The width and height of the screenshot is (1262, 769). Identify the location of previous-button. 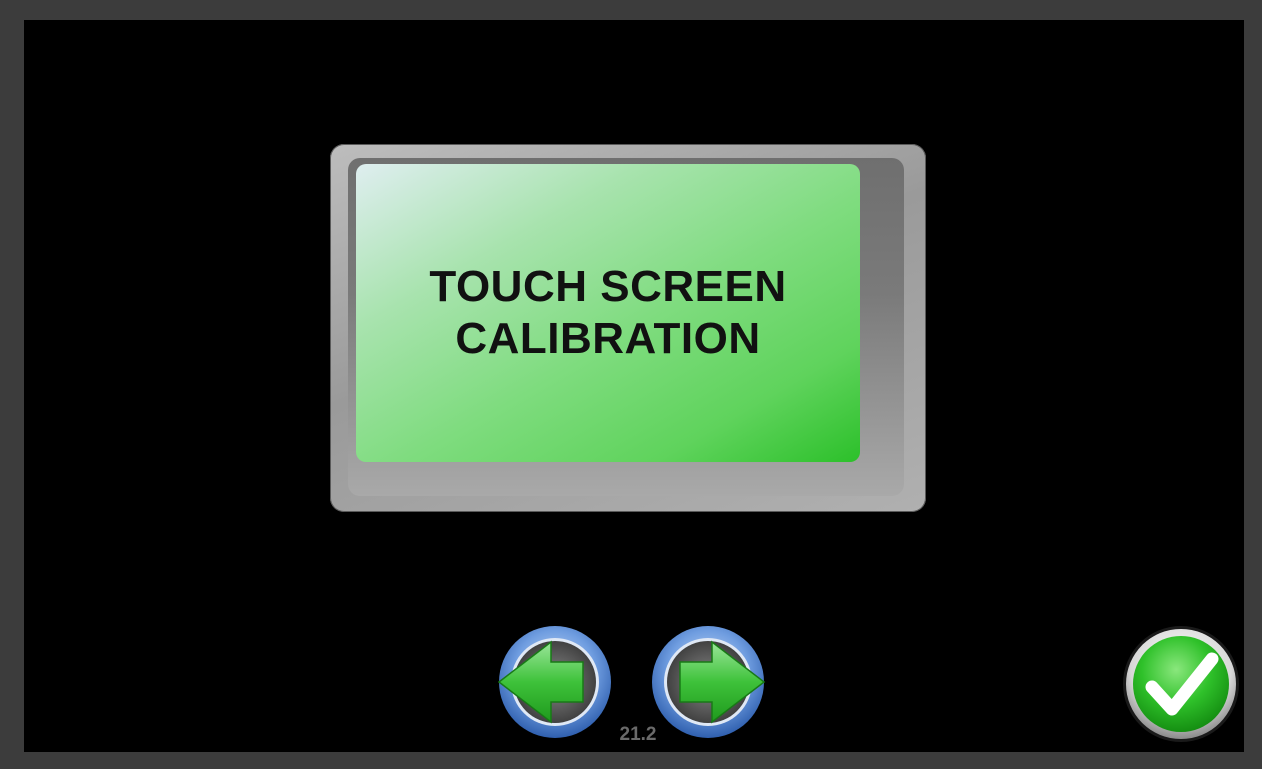
(555, 682).